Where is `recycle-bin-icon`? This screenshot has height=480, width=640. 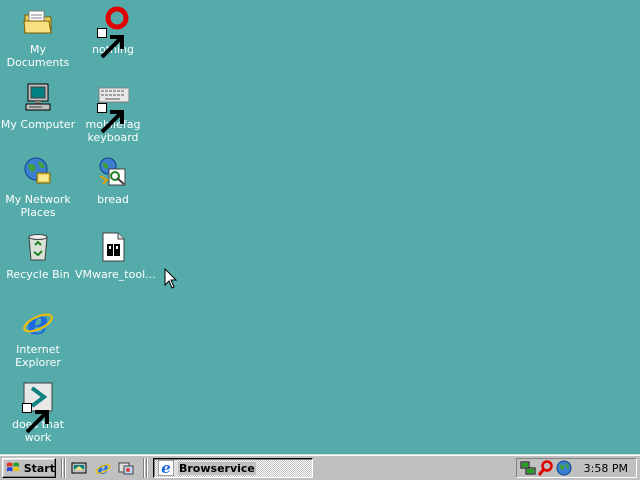 recycle-bin-icon is located at coordinates (38, 247).